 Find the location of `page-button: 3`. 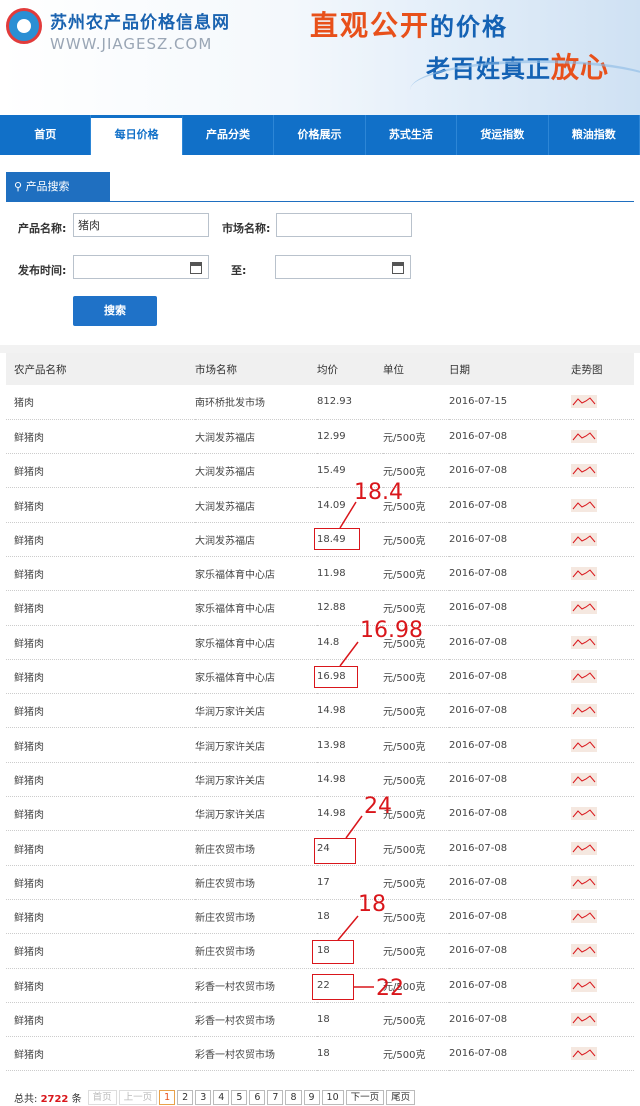

page-button: 3 is located at coordinates (203, 1097).